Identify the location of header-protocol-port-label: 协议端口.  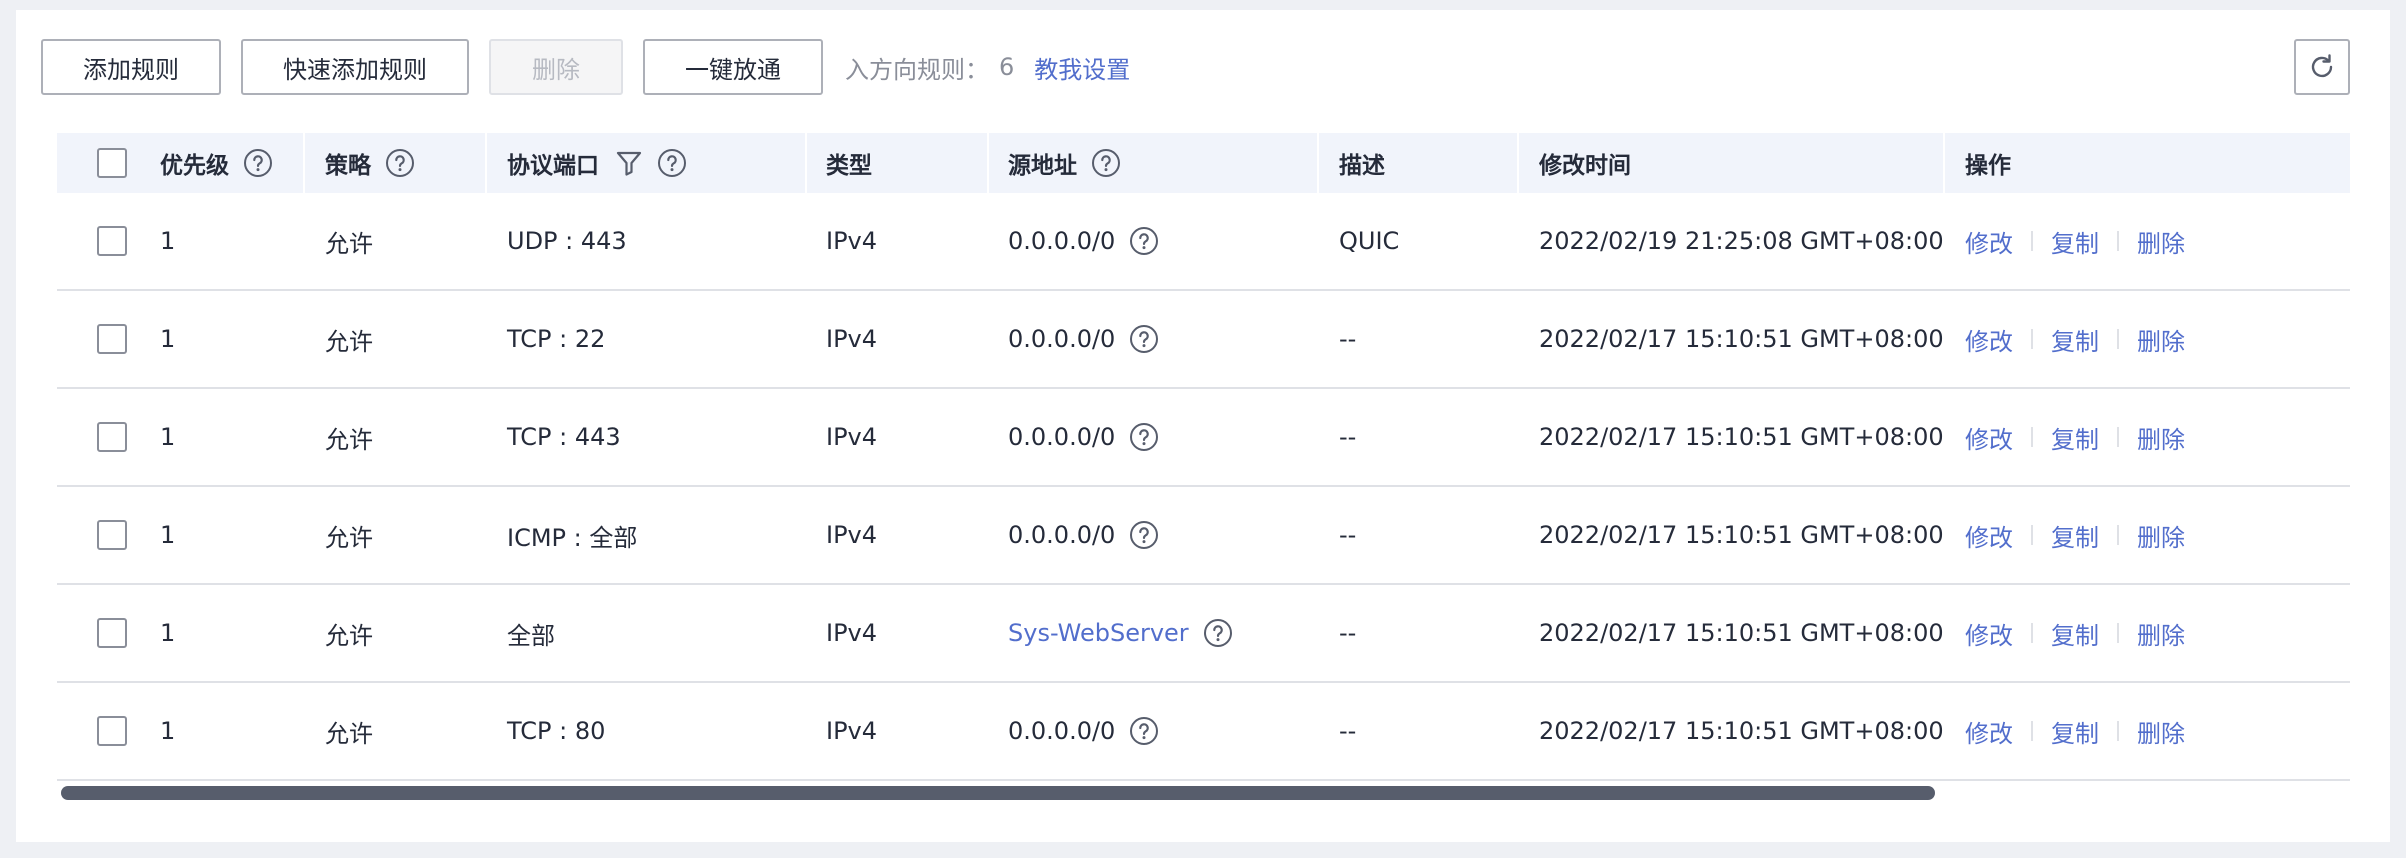
(553, 166).